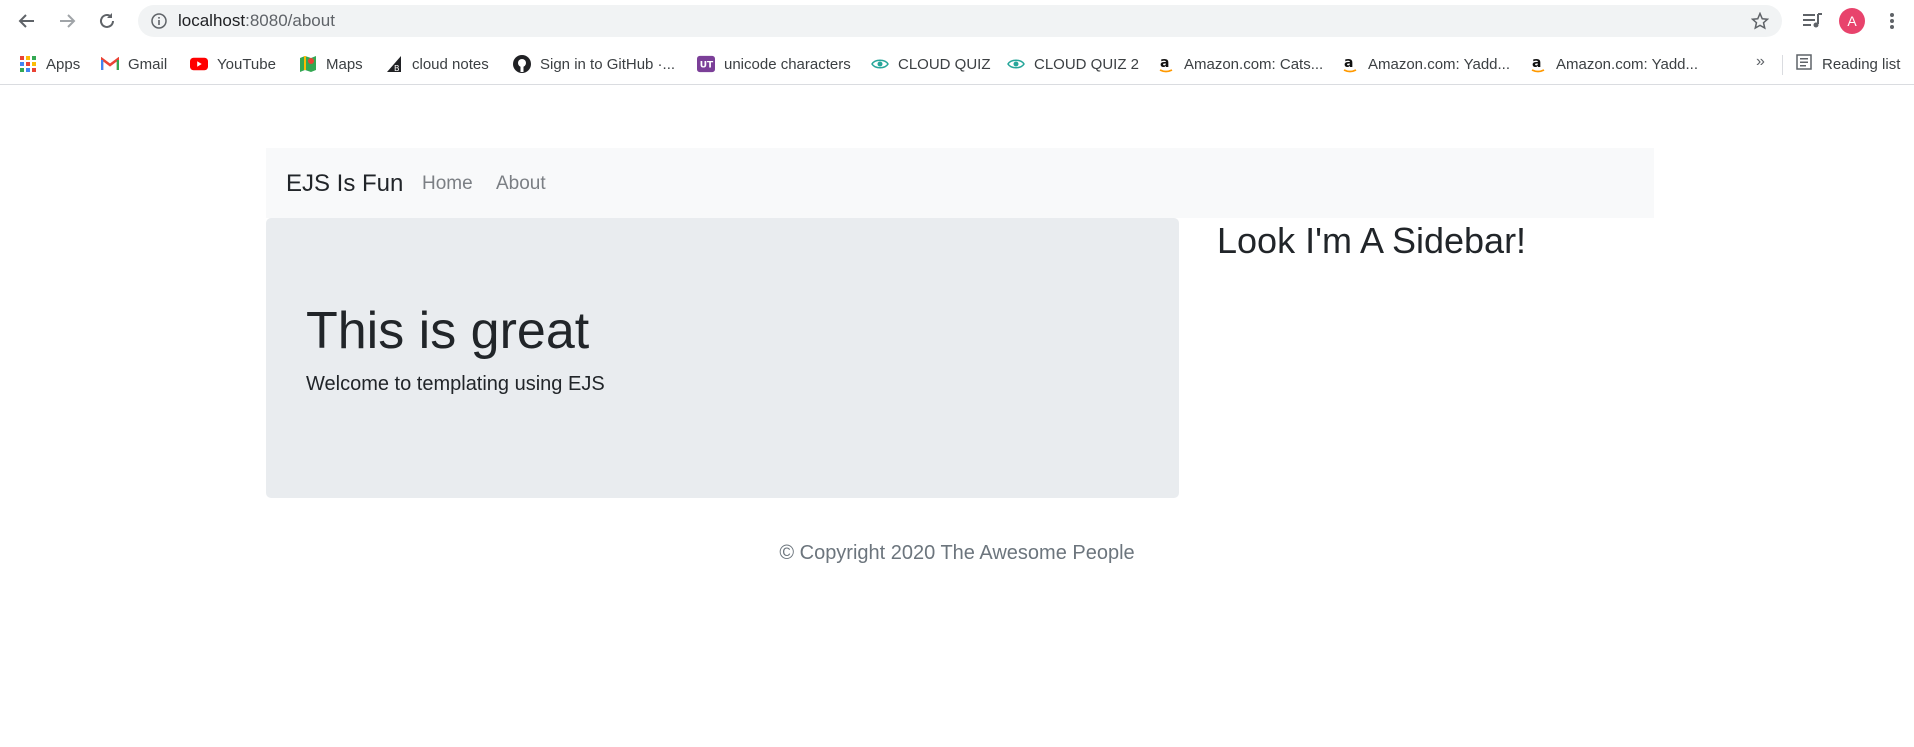  Describe the element at coordinates (308, 64) in the screenshot. I see `maps-icon` at that location.